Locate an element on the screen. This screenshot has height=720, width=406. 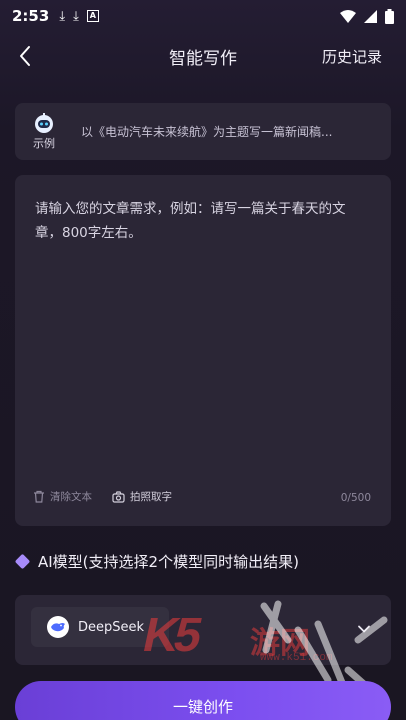
editor-toolbar: 清除文本 拍照取字 is located at coordinates (112, 496).